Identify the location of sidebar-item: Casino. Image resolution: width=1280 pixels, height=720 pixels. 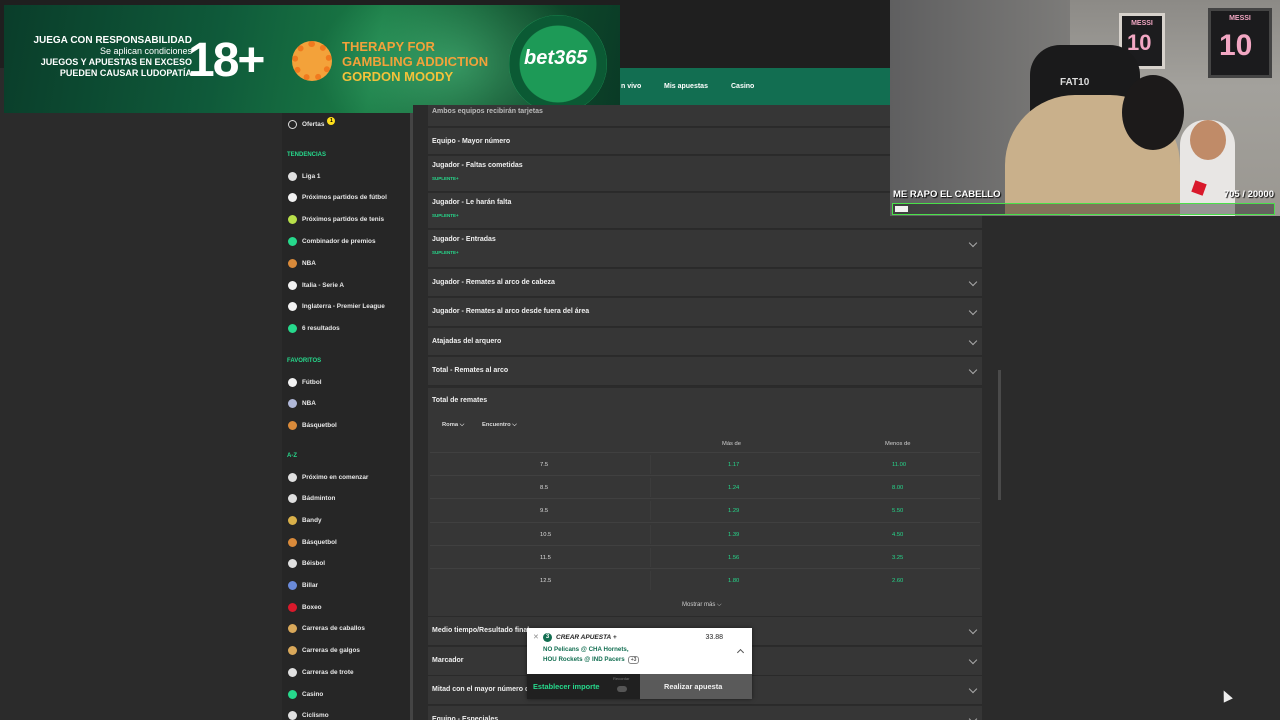
(305, 694).